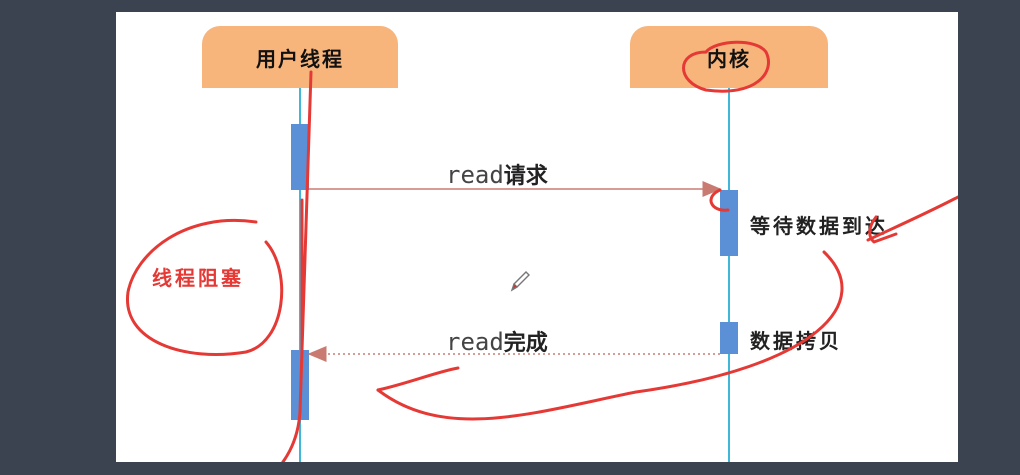  Describe the element at coordinates (297, 266) in the screenshot. I see `ink-vertical-line` at that location.